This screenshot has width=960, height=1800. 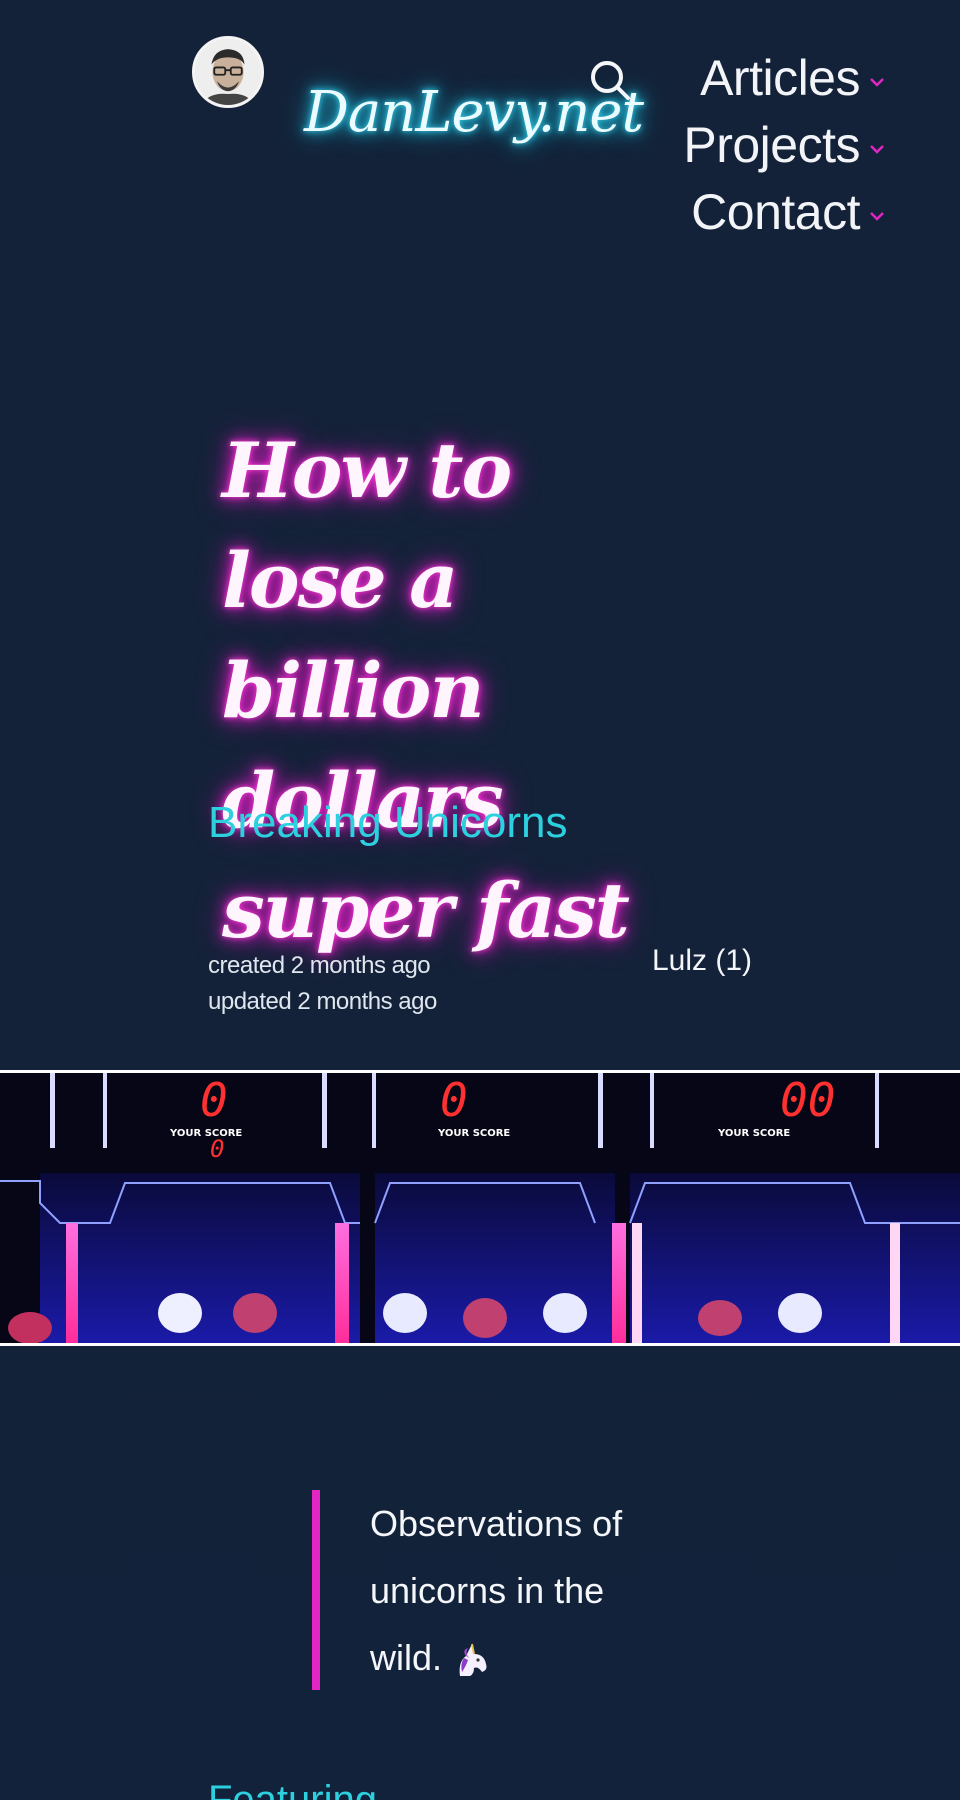 I want to click on nav-item-label: Projects, so click(x=771, y=144).